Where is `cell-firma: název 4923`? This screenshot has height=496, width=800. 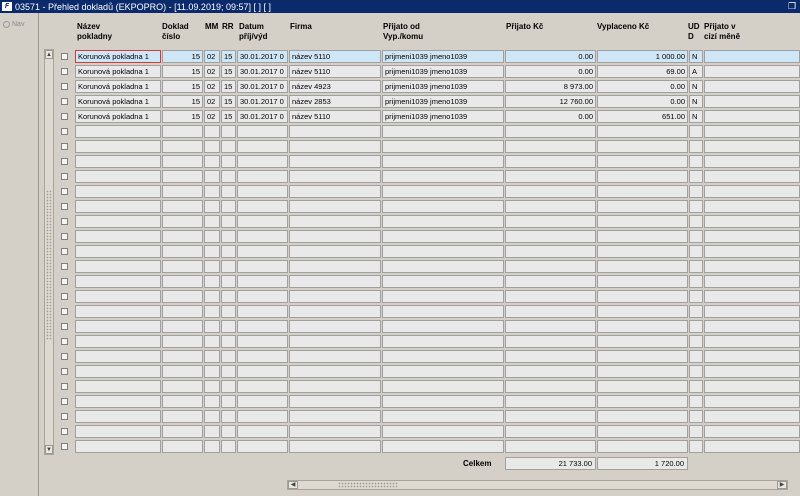 cell-firma: název 4923 is located at coordinates (335, 86).